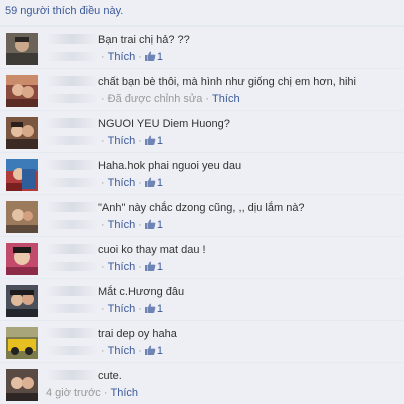 This screenshot has width=404, height=404. What do you see at coordinates (164, 124) in the screenshot?
I see `comment-text: NGUOI YEU Diem Huong?` at bounding box center [164, 124].